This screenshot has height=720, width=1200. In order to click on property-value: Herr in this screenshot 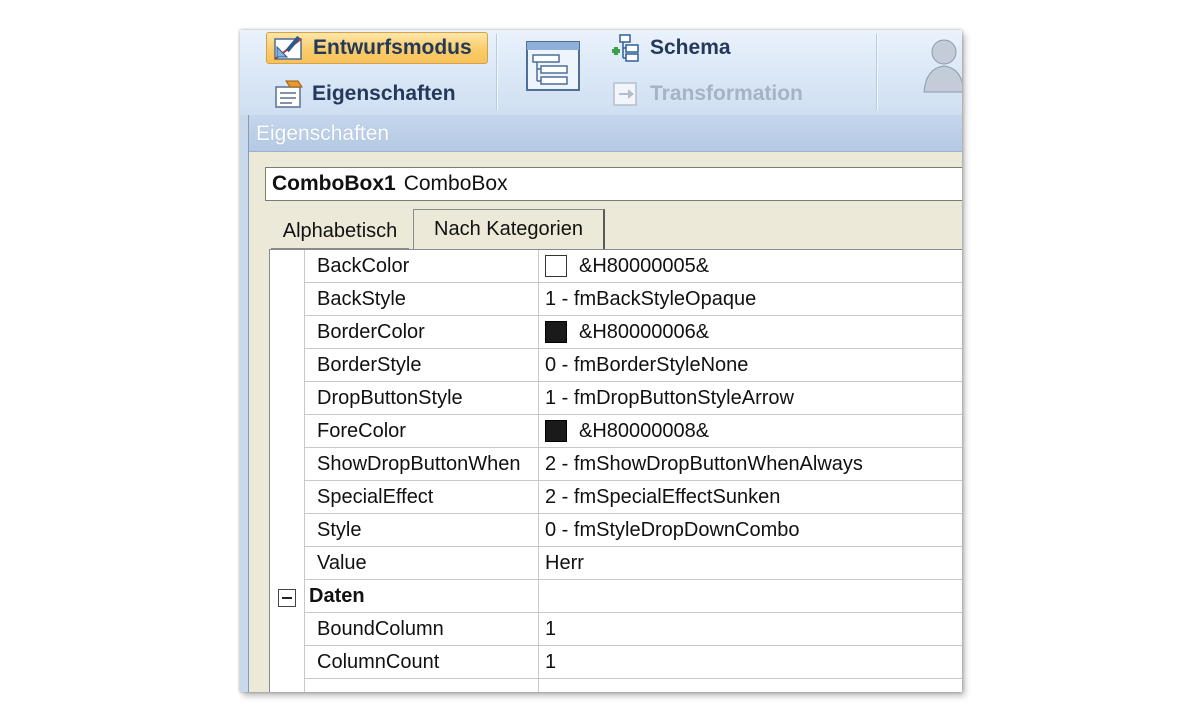, I will do `click(750, 563)`.